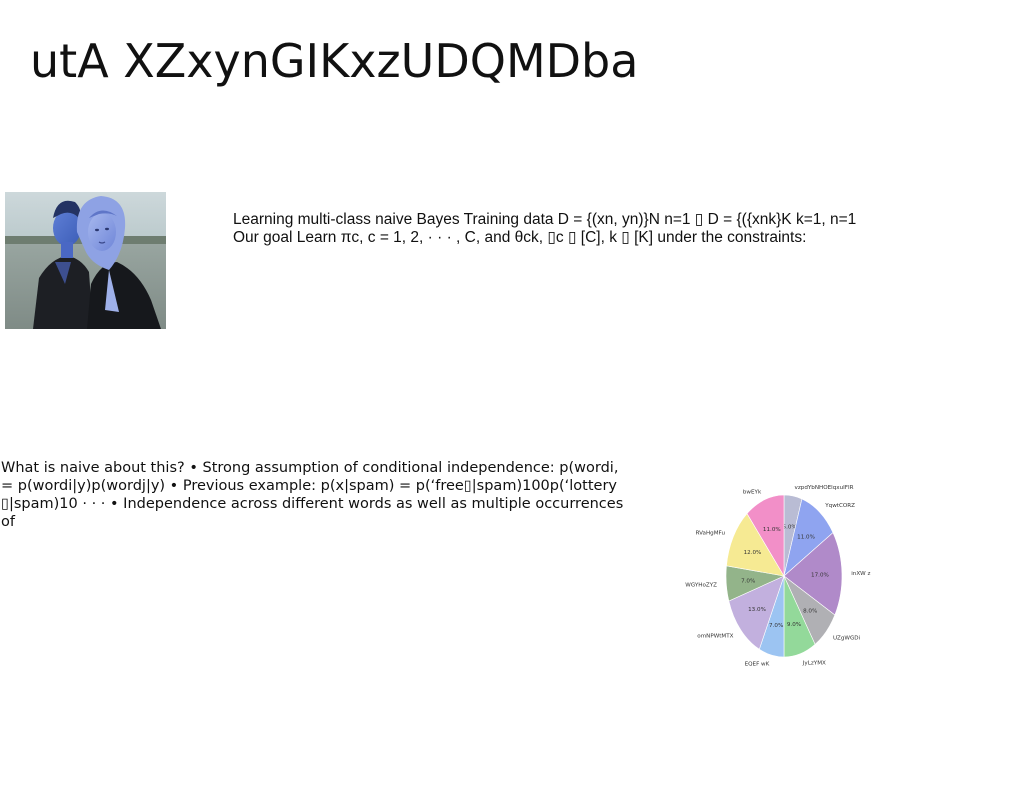 The height and width of the screenshot is (788, 1024). Describe the element at coordinates (820, 575) in the screenshot. I see `pie-slice-percent-label: 17.0%` at that location.